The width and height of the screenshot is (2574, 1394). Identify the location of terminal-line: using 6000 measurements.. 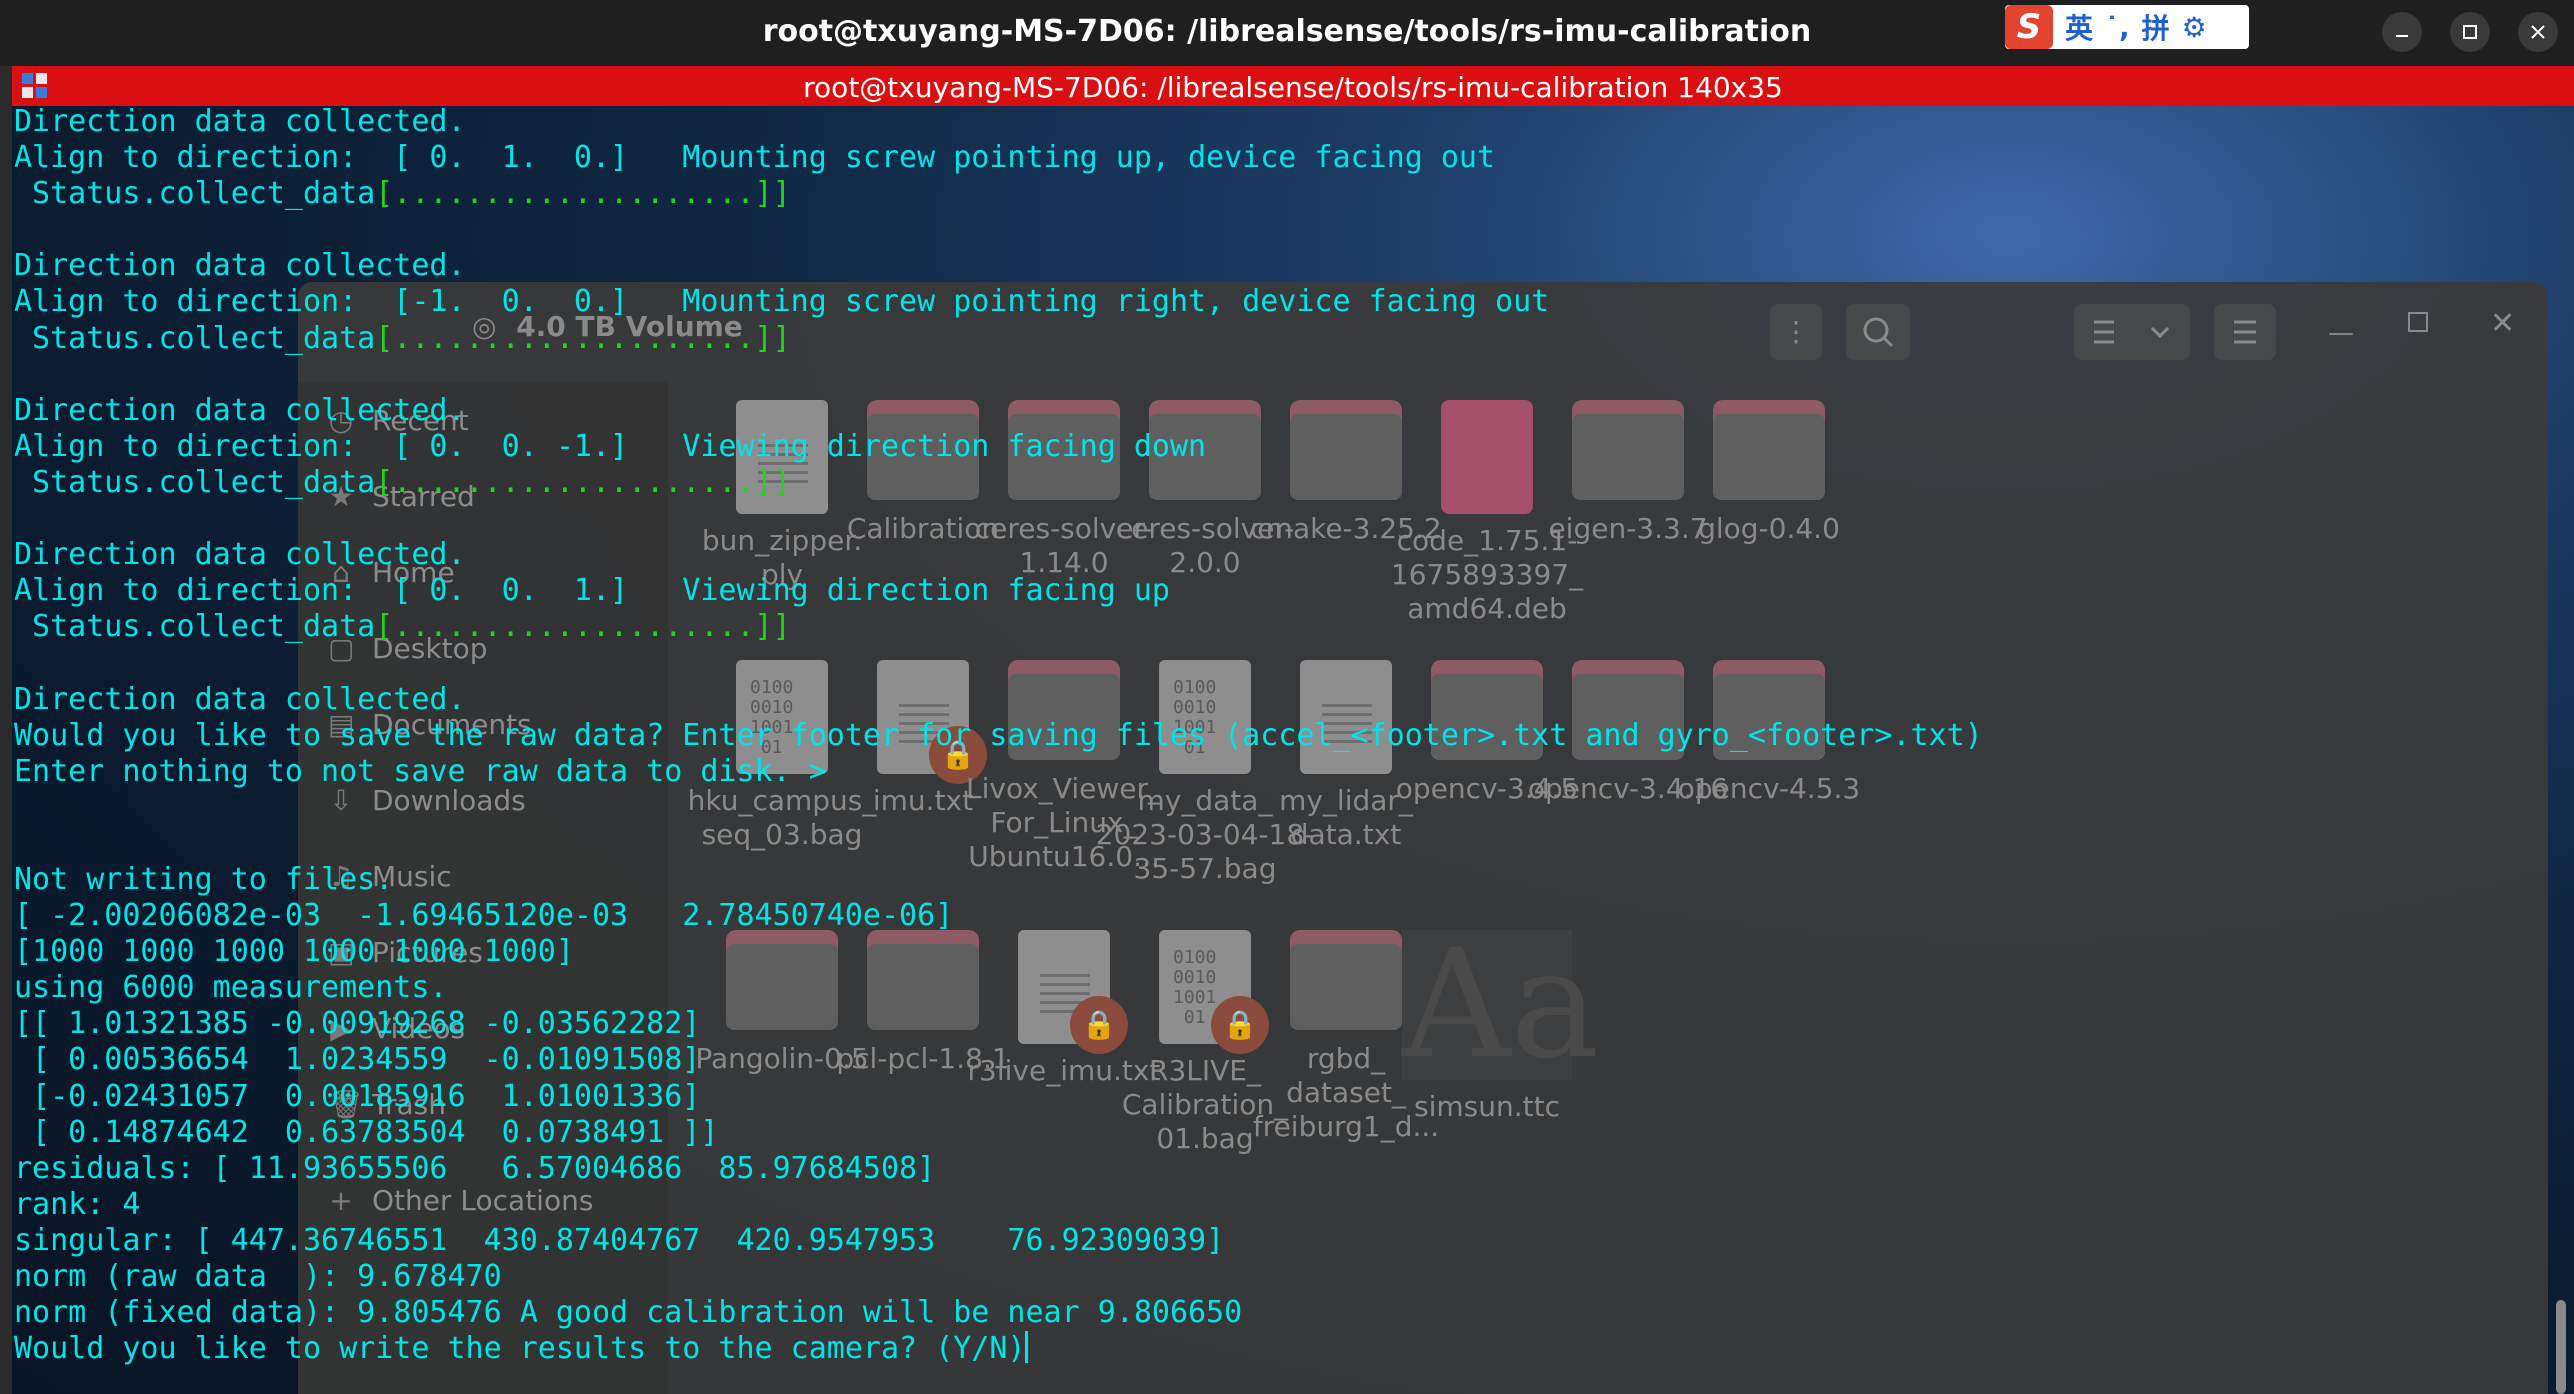
(231, 988).